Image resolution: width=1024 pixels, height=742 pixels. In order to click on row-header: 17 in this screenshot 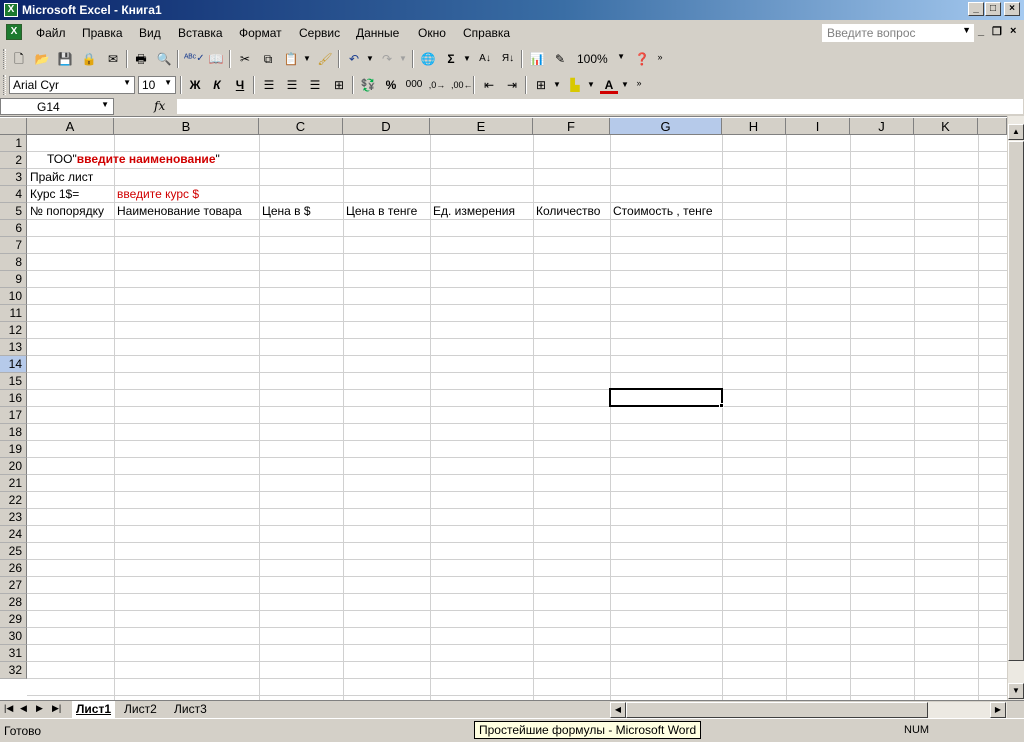, I will do `click(13, 415)`.